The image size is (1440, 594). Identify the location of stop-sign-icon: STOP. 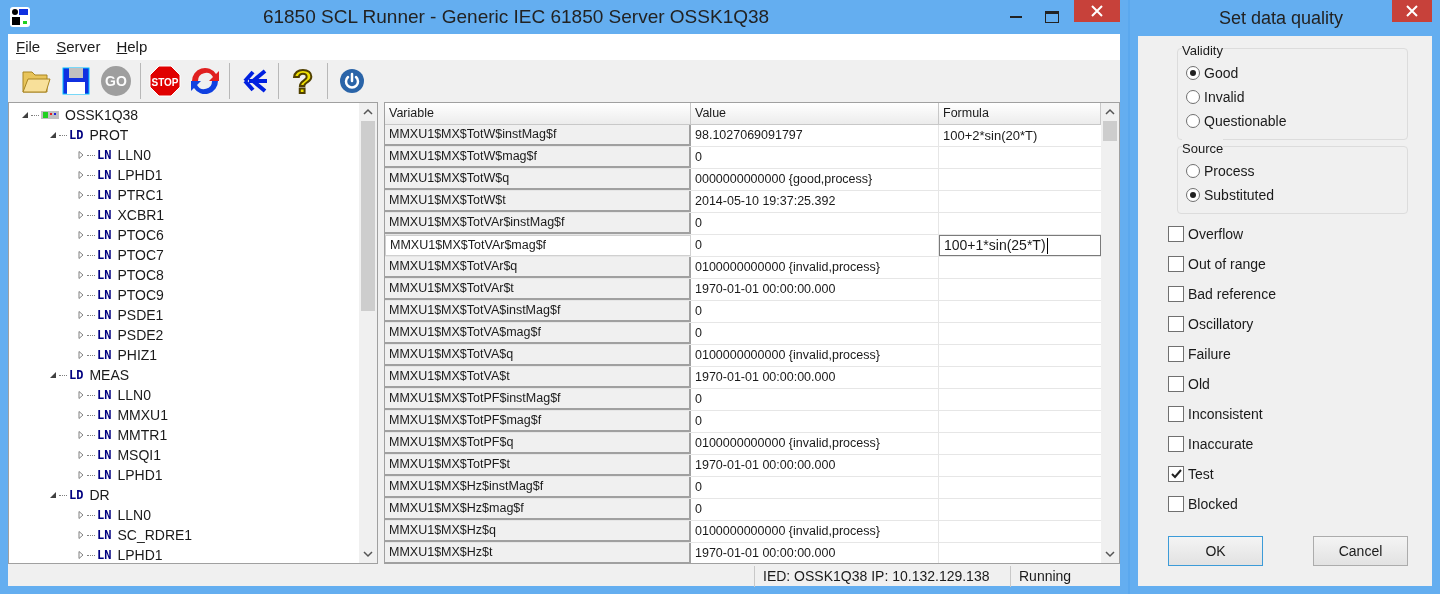
(165, 81).